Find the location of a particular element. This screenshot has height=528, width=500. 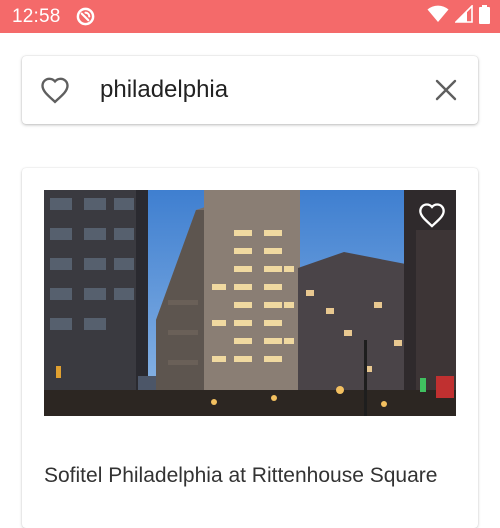

favorite-heart-icon is located at coordinates (432, 215).